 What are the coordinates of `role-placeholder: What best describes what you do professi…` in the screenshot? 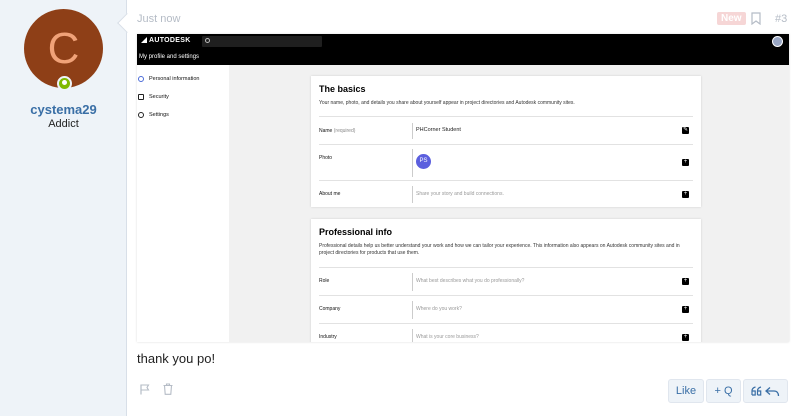 It's located at (470, 281).